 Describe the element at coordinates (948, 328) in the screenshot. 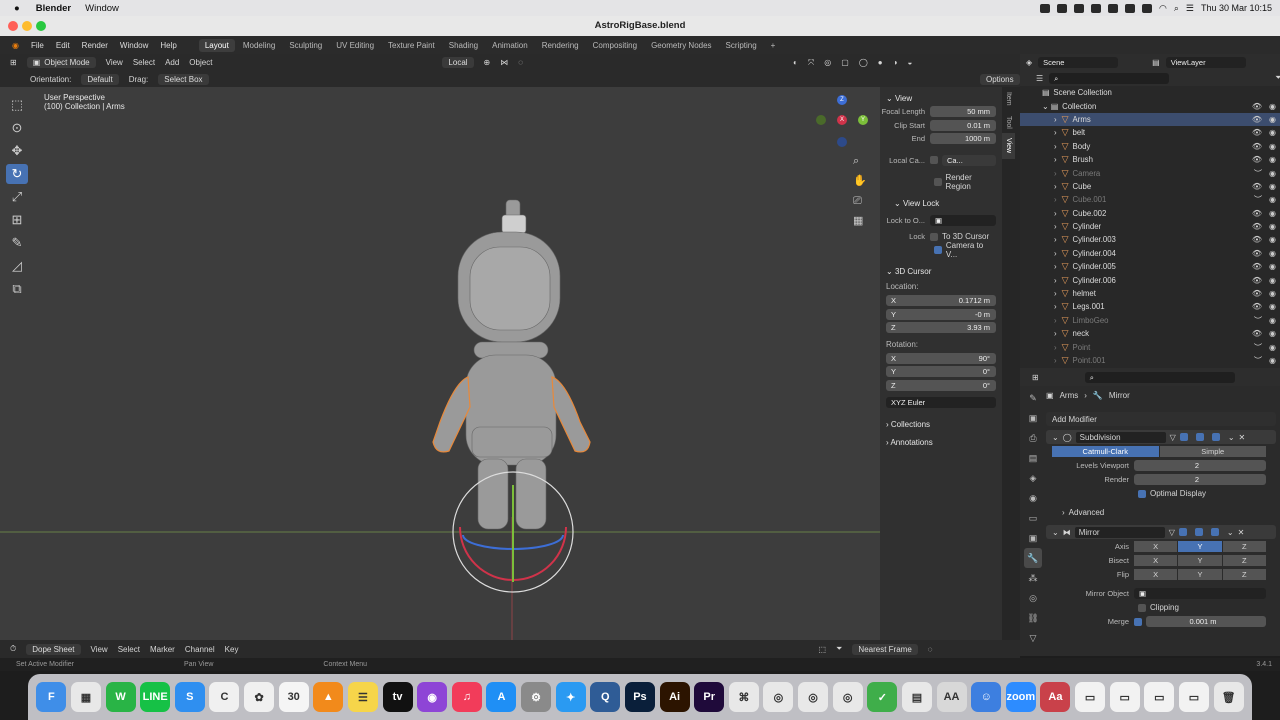

I see `cursor-z-field: 3.93 m` at that location.